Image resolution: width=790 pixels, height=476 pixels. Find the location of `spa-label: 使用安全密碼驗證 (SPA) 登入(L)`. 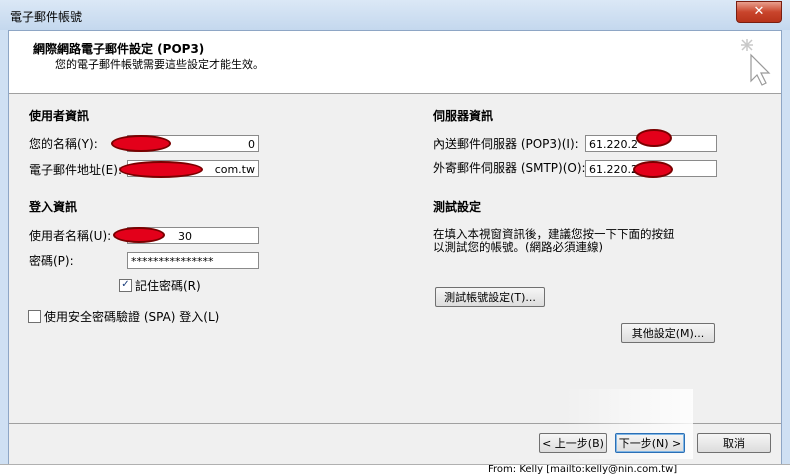

spa-label: 使用安全密碼驗證 (SPA) 登入(L) is located at coordinates (132, 317).